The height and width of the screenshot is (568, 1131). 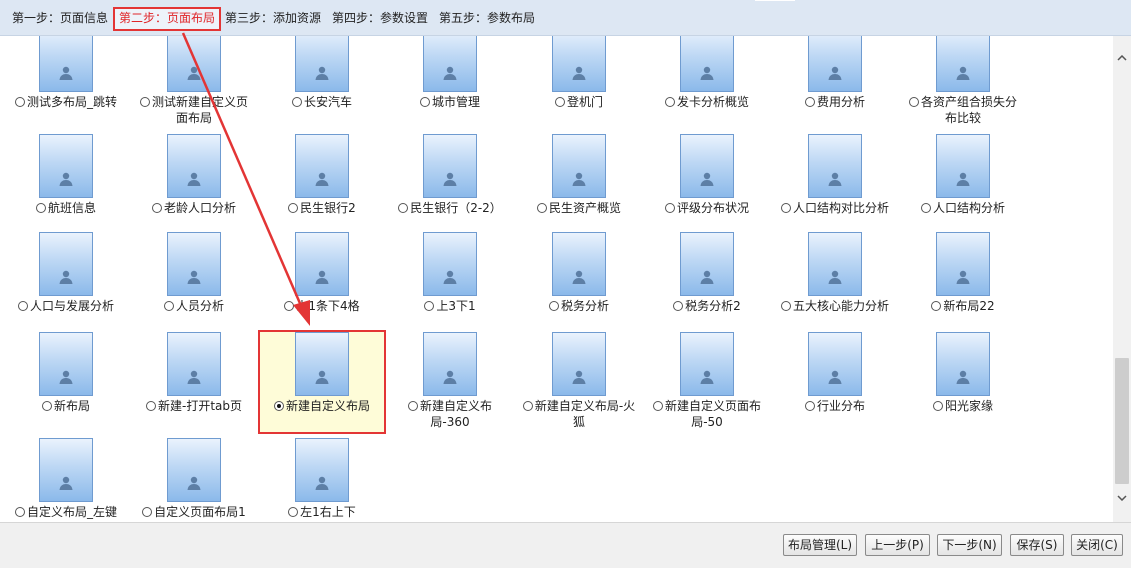 I want to click on layout-manage-button: 布局管理(L), so click(x=820, y=545).